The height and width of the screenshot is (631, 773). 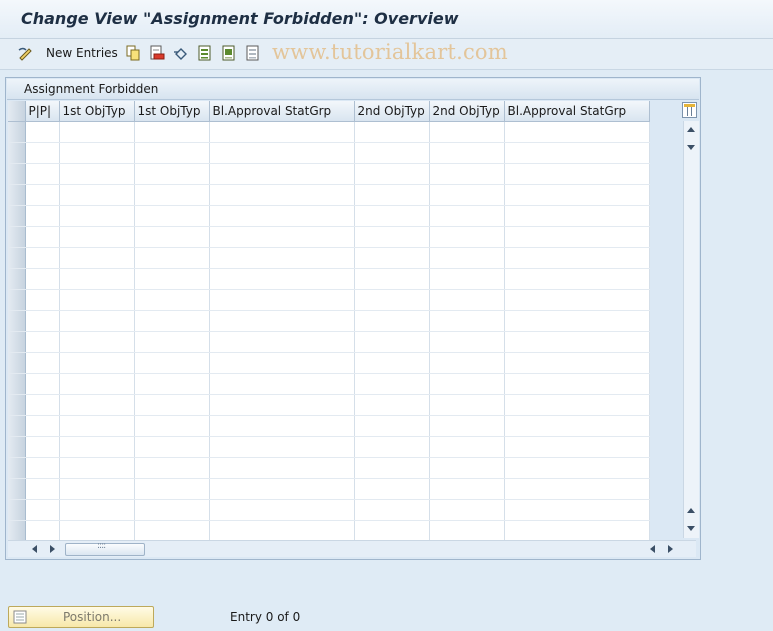 What do you see at coordinates (689, 110) in the screenshot?
I see `column-settings-icon` at bounding box center [689, 110].